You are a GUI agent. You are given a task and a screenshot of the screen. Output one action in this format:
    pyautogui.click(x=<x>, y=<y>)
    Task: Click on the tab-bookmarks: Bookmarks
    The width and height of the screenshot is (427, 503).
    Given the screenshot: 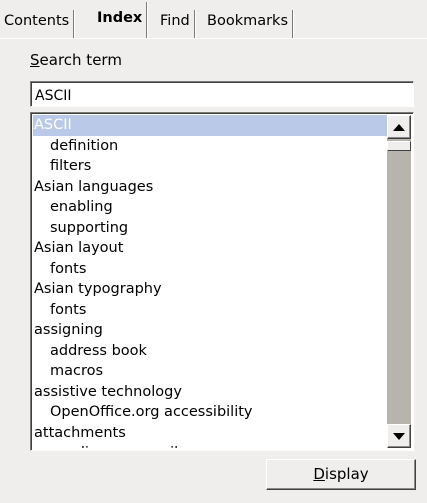 What is the action you would take?
    pyautogui.click(x=249, y=23)
    